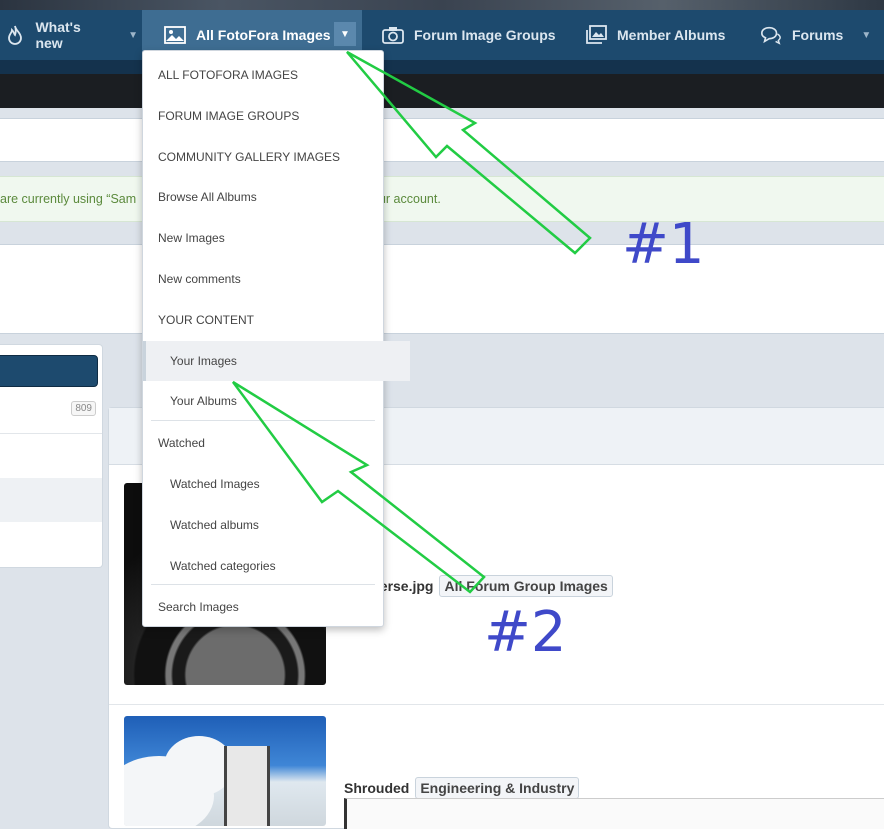 Image resolution: width=884 pixels, height=829 pixels. Describe the element at coordinates (663, 244) in the screenshot. I see `annotation-label-1: #1` at that location.